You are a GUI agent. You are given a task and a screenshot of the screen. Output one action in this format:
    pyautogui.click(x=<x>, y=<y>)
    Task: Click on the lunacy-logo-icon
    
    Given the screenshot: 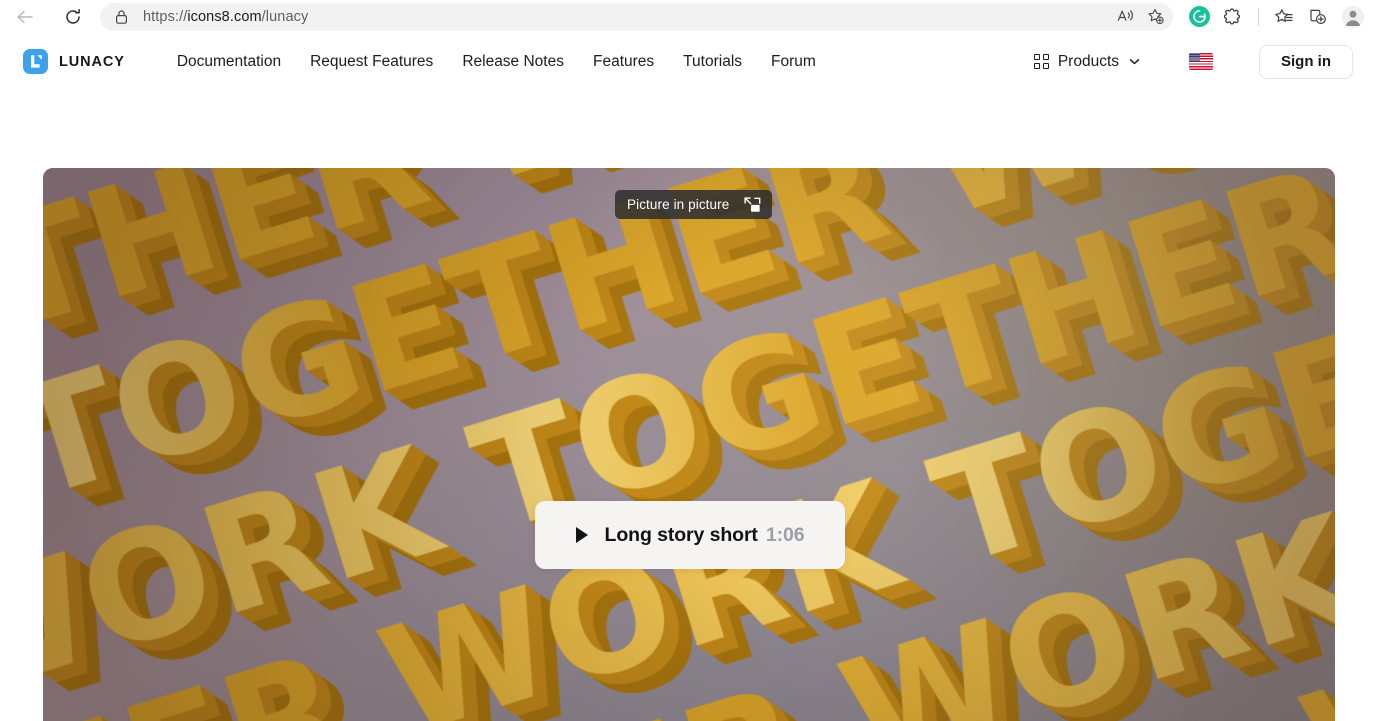 What is the action you would take?
    pyautogui.click(x=35, y=61)
    